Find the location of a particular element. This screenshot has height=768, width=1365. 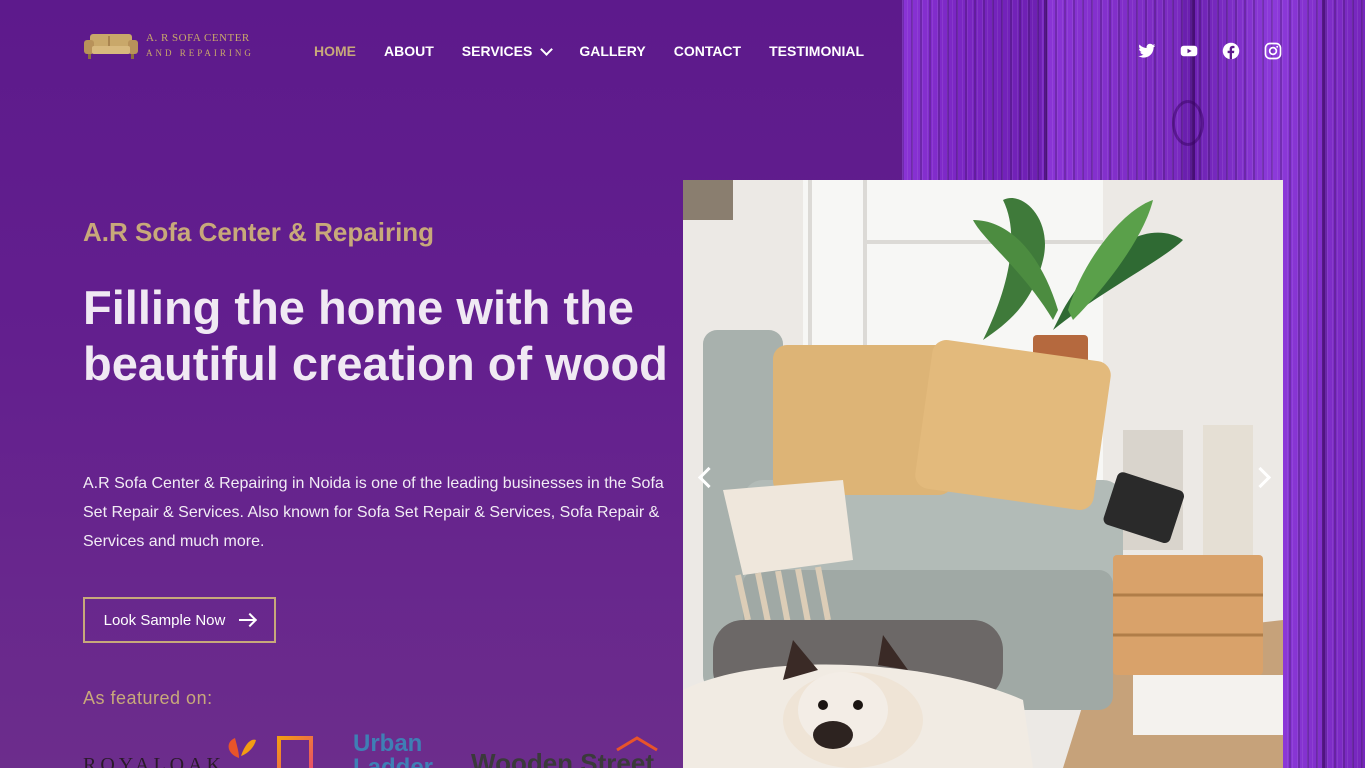

nav-home: HOME is located at coordinates (335, 51).